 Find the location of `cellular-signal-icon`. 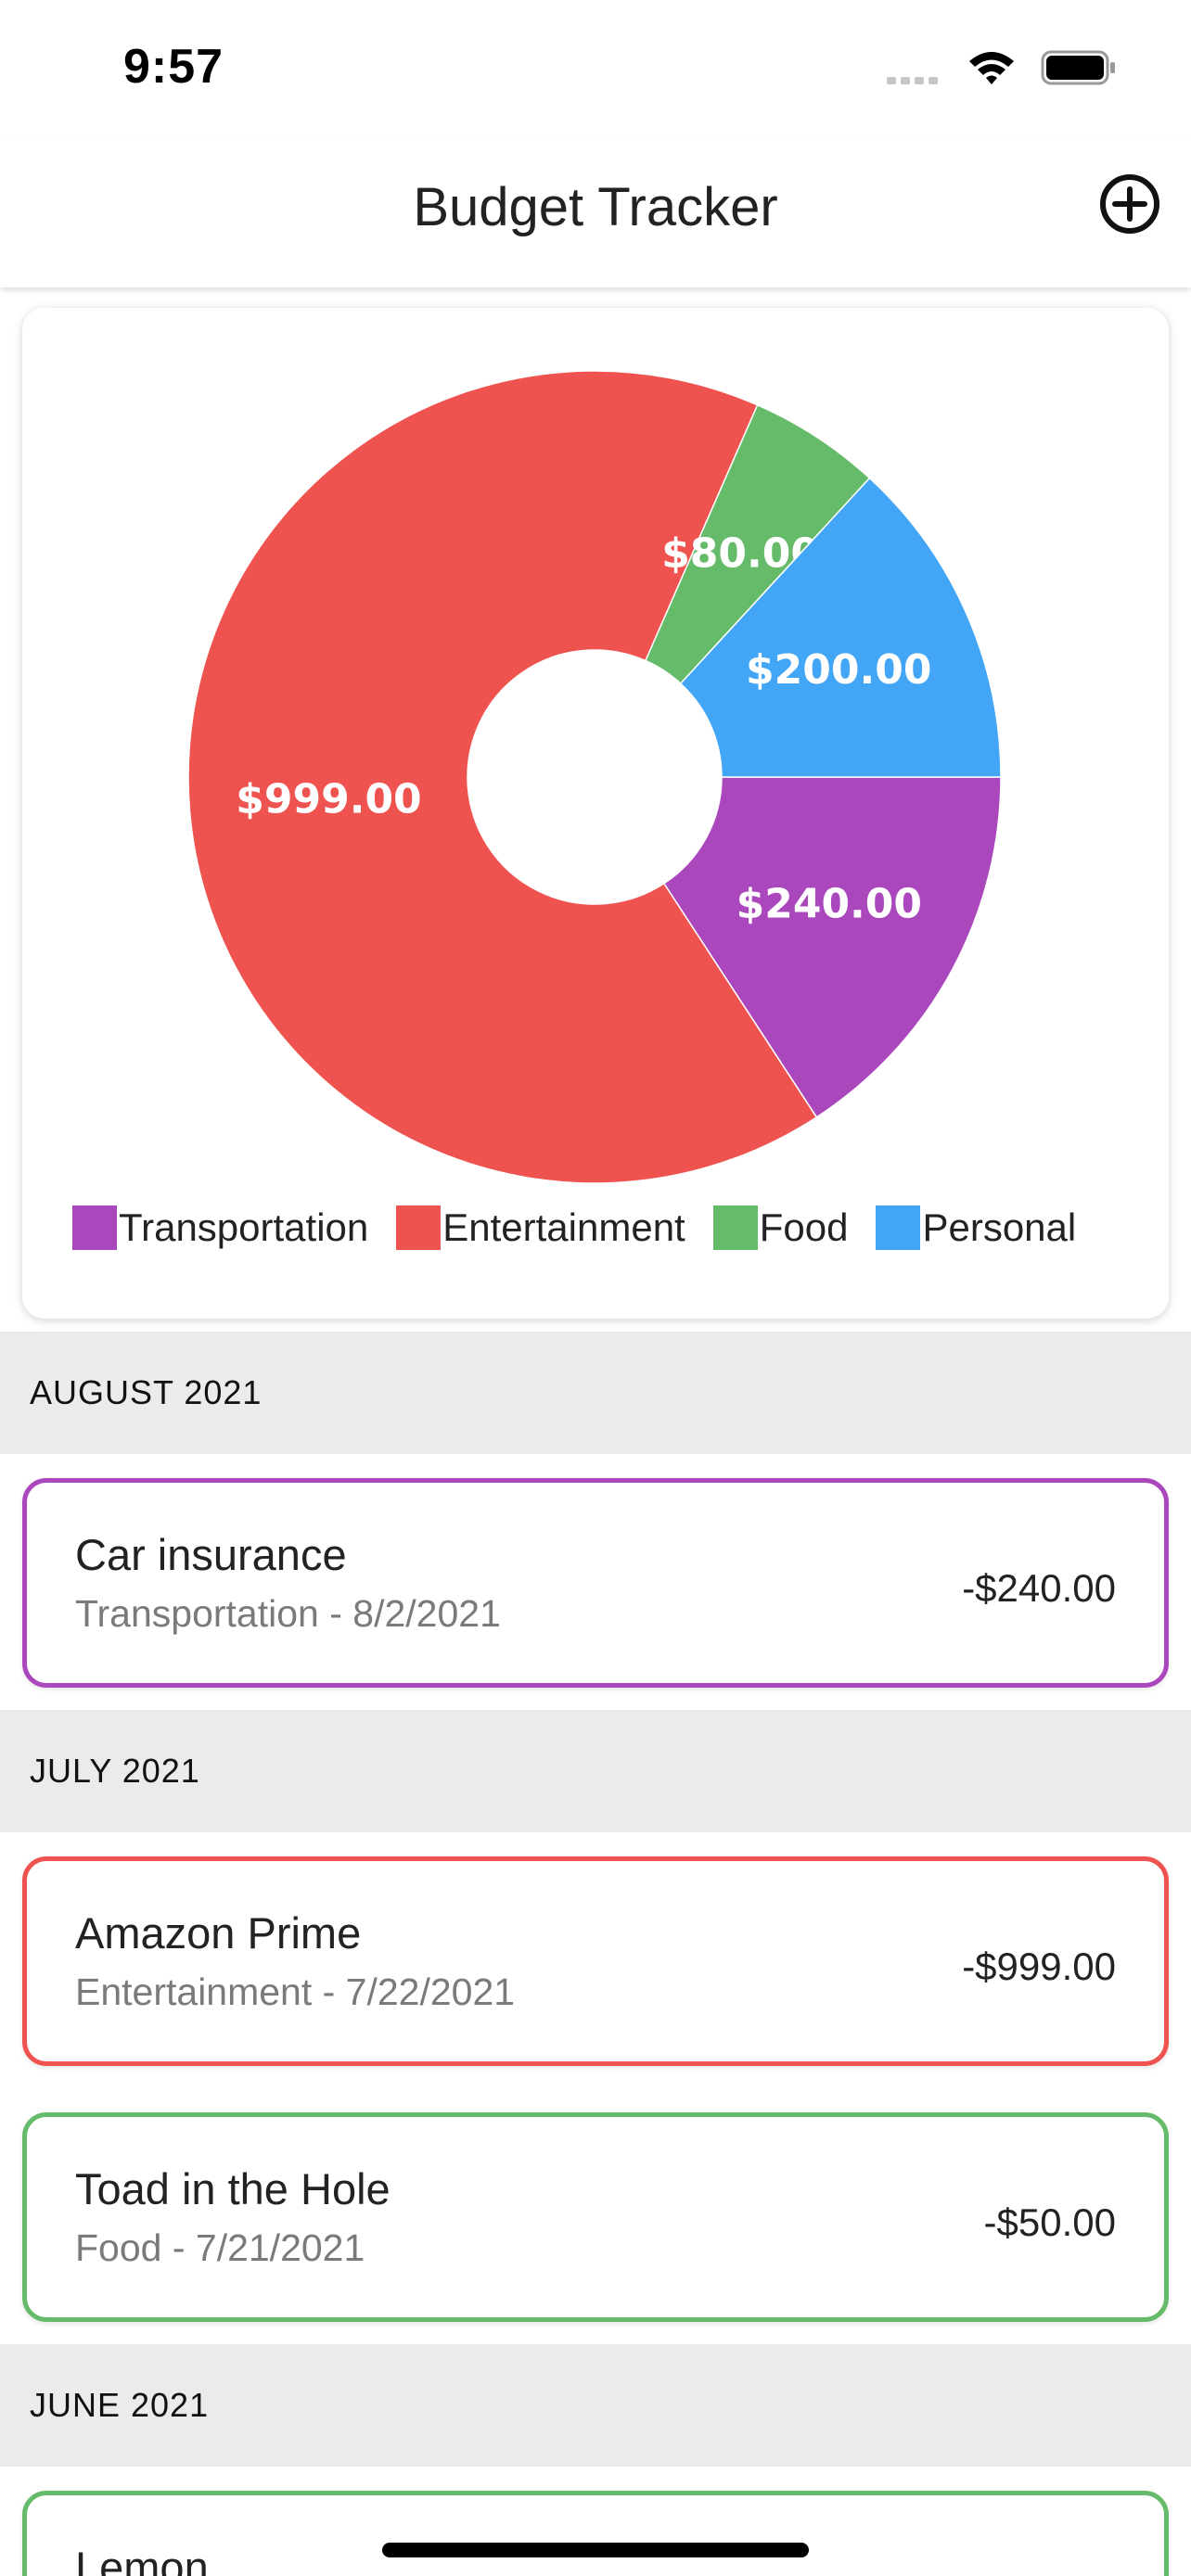

cellular-signal-icon is located at coordinates (912, 80).